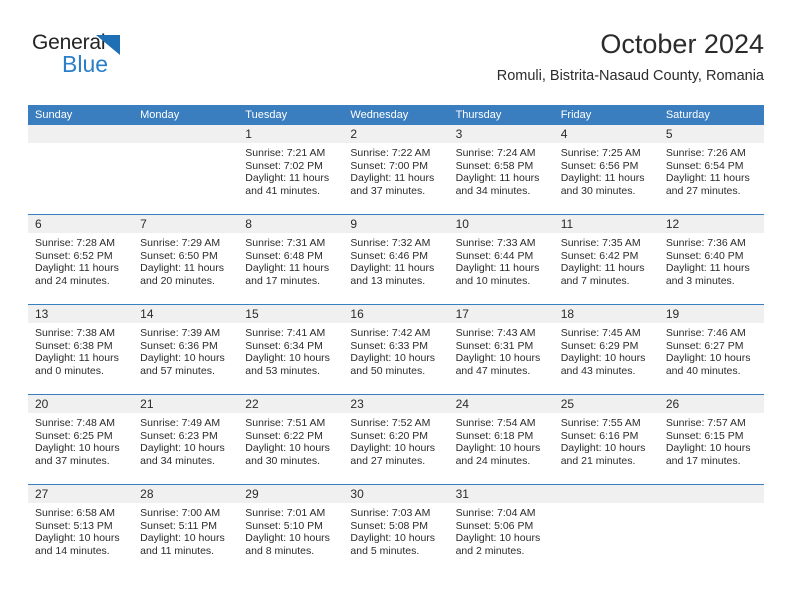 The height and width of the screenshot is (612, 792). I want to click on sunset-text: Sunset: 5:06 PM, so click(494, 525).